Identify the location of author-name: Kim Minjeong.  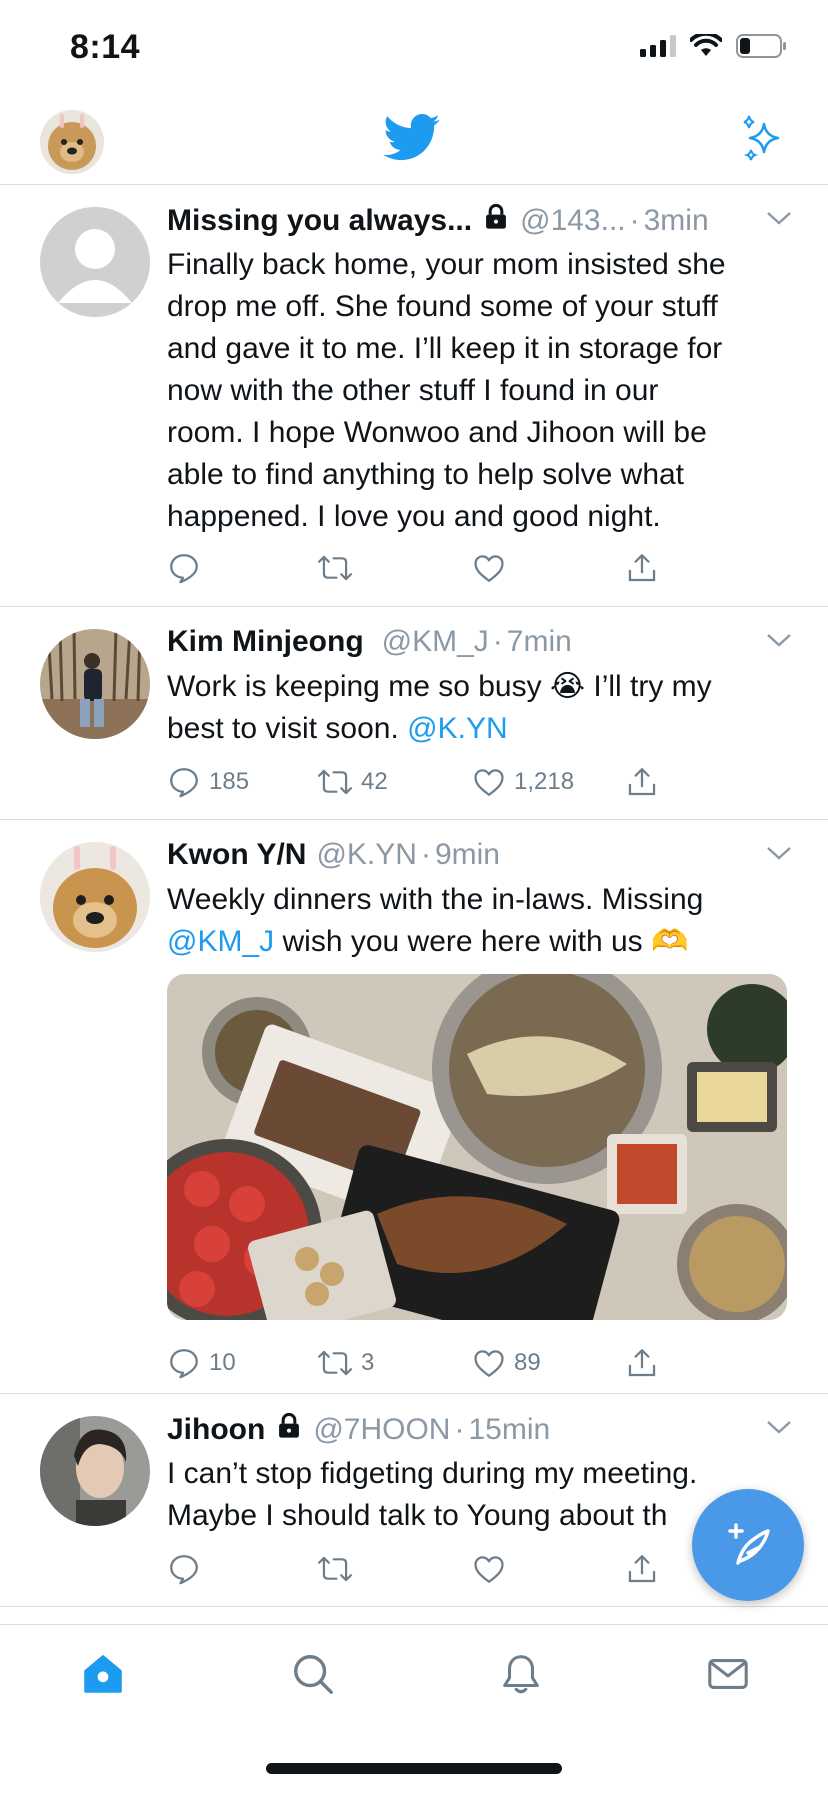
(265, 642).